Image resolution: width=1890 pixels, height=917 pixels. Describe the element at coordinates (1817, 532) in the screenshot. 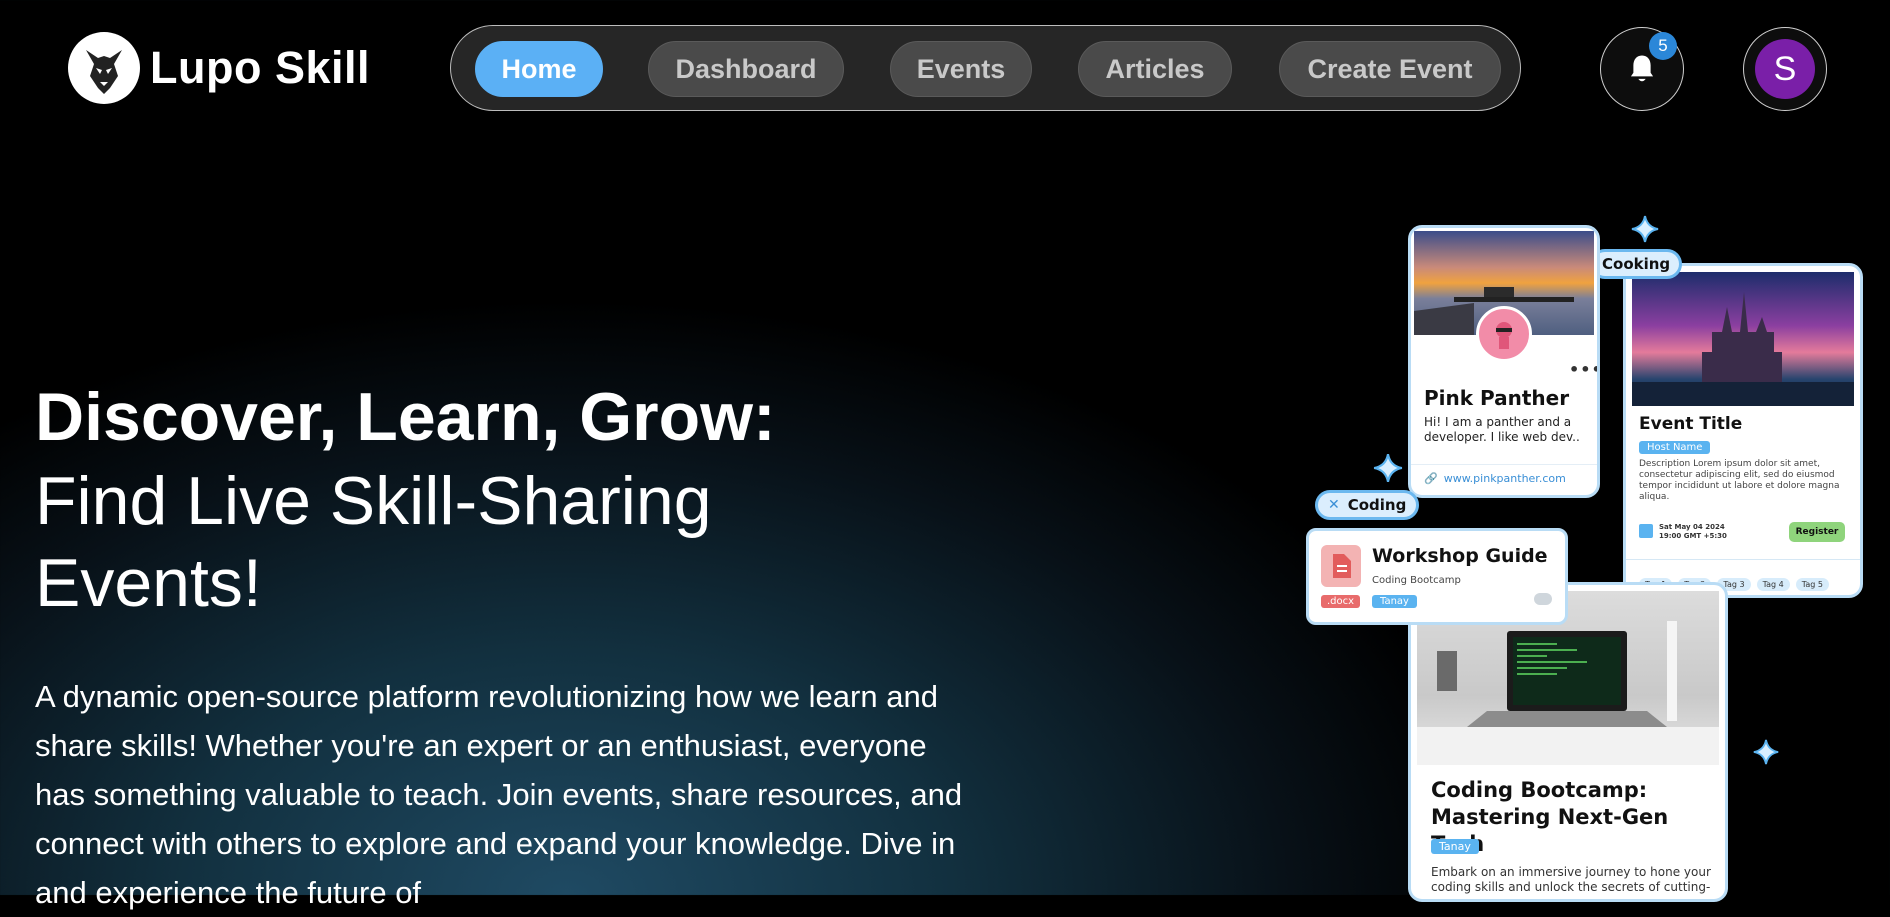

I see `register-button: Register` at that location.